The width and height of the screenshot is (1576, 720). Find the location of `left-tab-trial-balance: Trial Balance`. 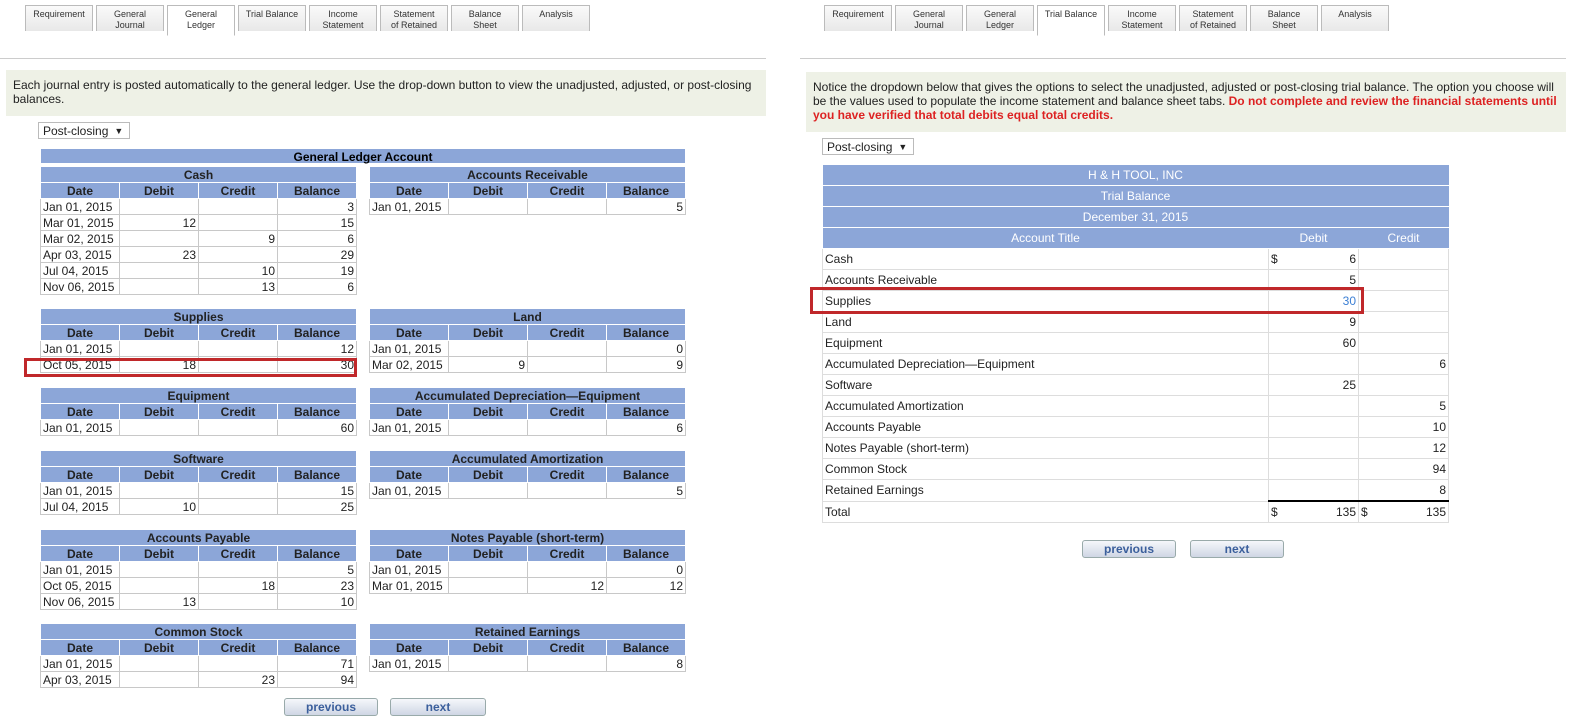

left-tab-trial-balance: Trial Balance is located at coordinates (272, 18).